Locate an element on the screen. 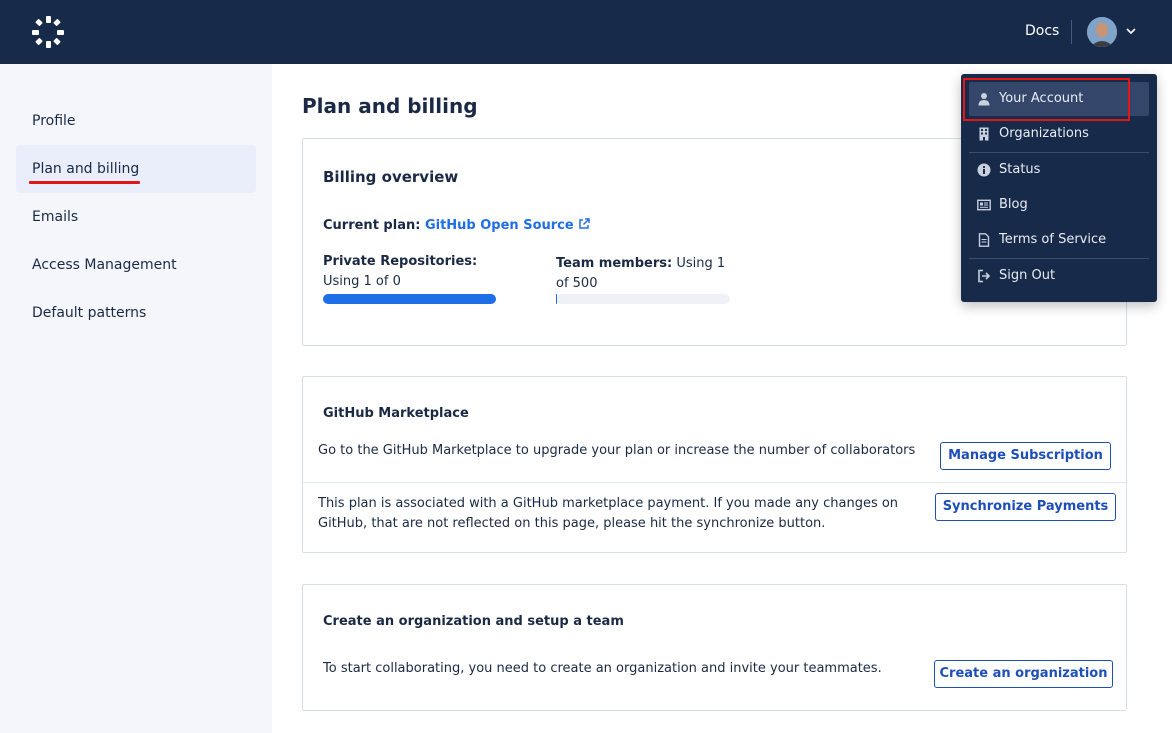 This screenshot has height=733, width=1172. menu-item-status: Status is located at coordinates (1059, 170).